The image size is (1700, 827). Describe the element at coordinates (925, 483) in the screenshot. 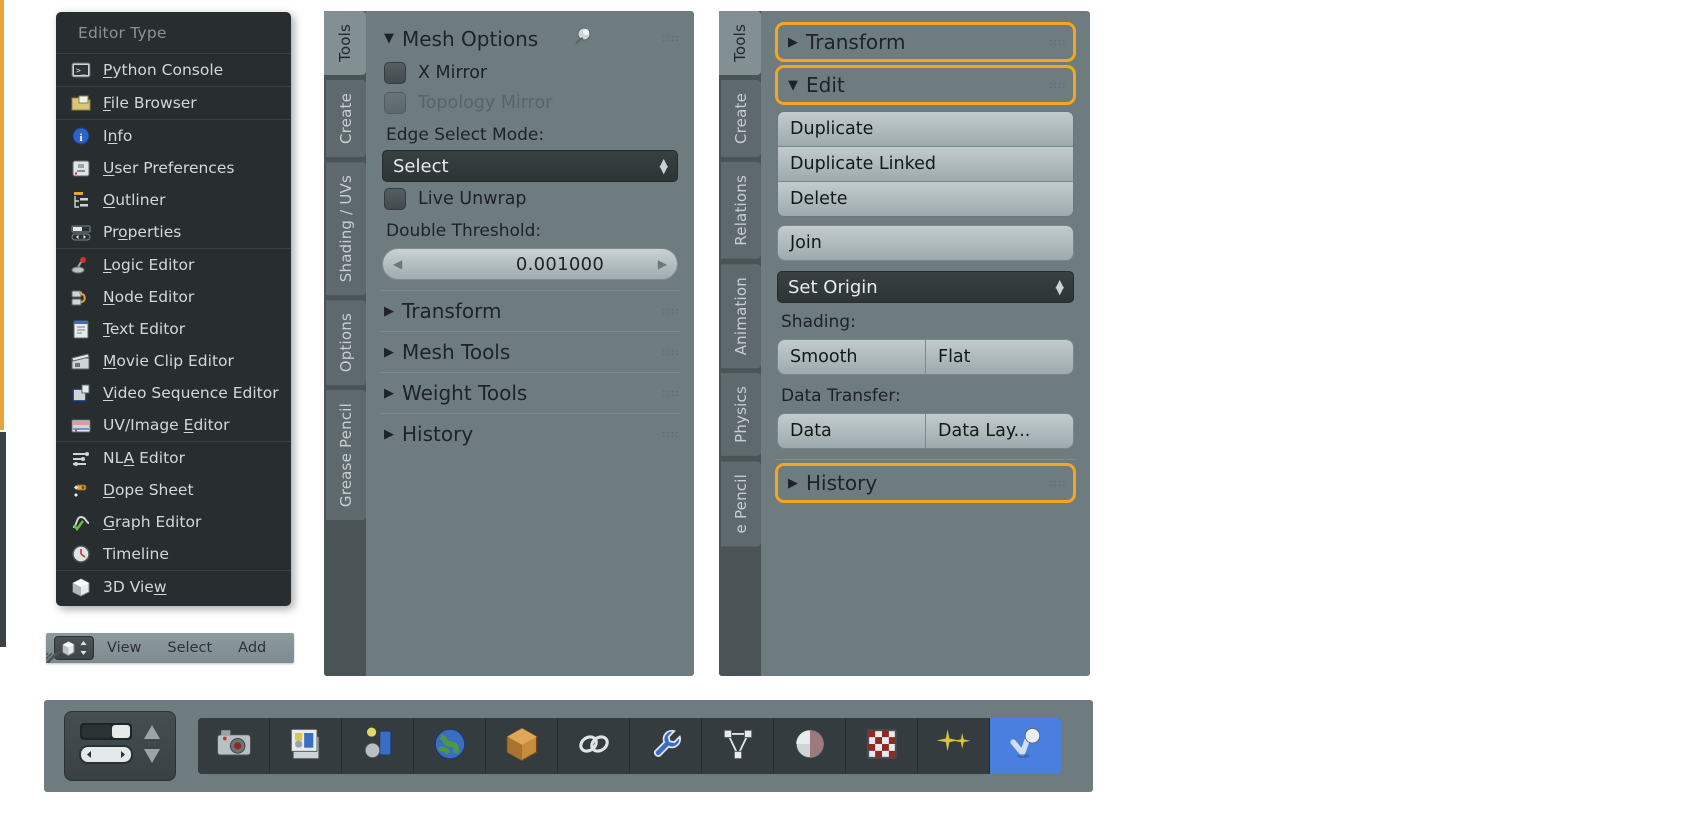

I see `history-section-header: ▶ History ::::` at that location.